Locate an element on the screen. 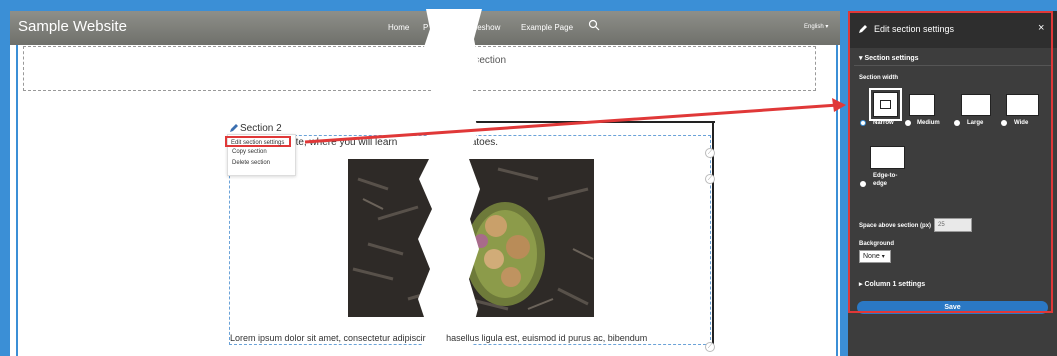 The image size is (1057, 356). annotation-arrow is located at coordinates (575, 121).